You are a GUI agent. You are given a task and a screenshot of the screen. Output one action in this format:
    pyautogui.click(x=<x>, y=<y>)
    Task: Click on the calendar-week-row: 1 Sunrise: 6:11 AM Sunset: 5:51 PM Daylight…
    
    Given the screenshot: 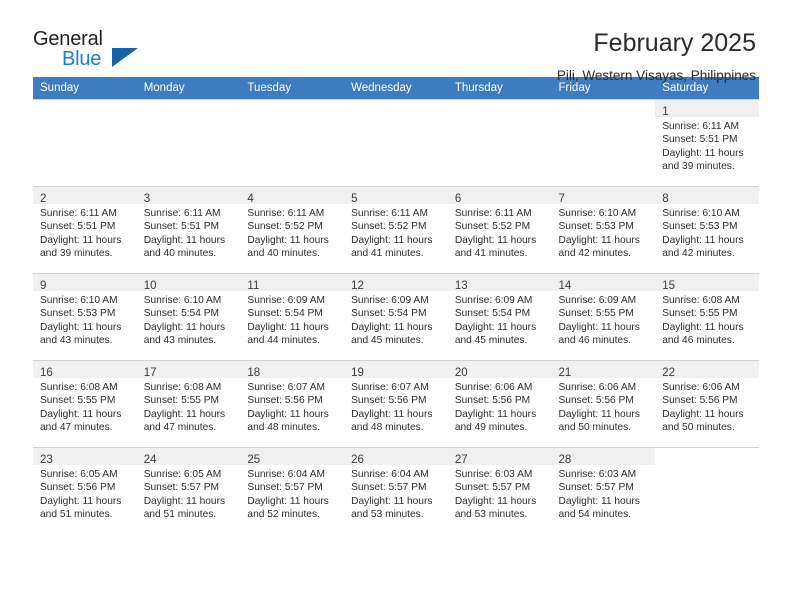 What is the action you would take?
    pyautogui.click(x=396, y=143)
    